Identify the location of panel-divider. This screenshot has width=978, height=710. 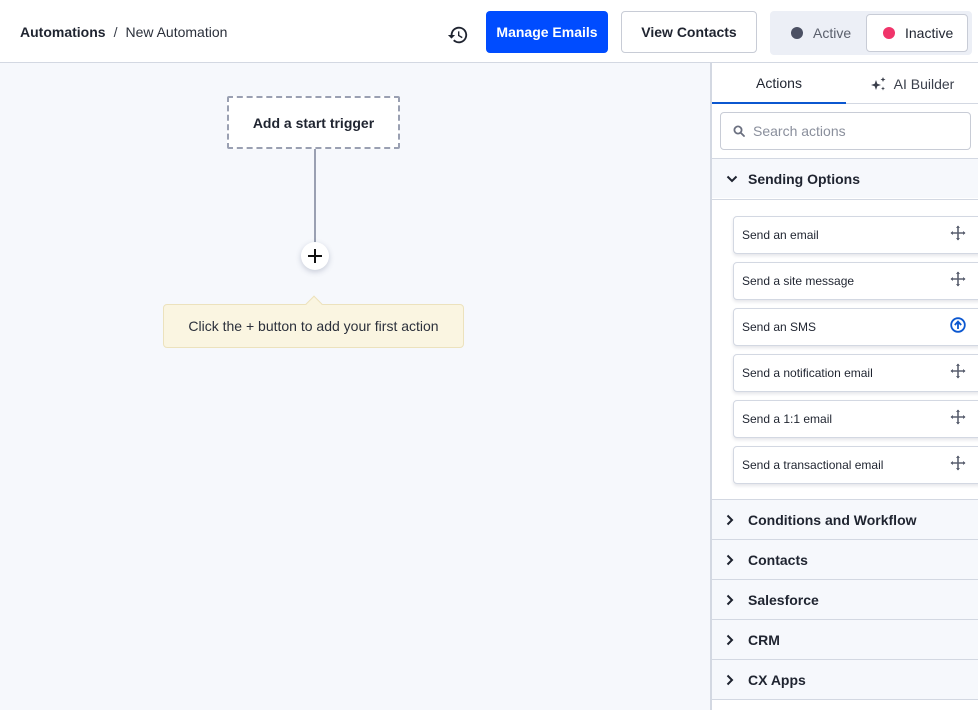
(845, 699).